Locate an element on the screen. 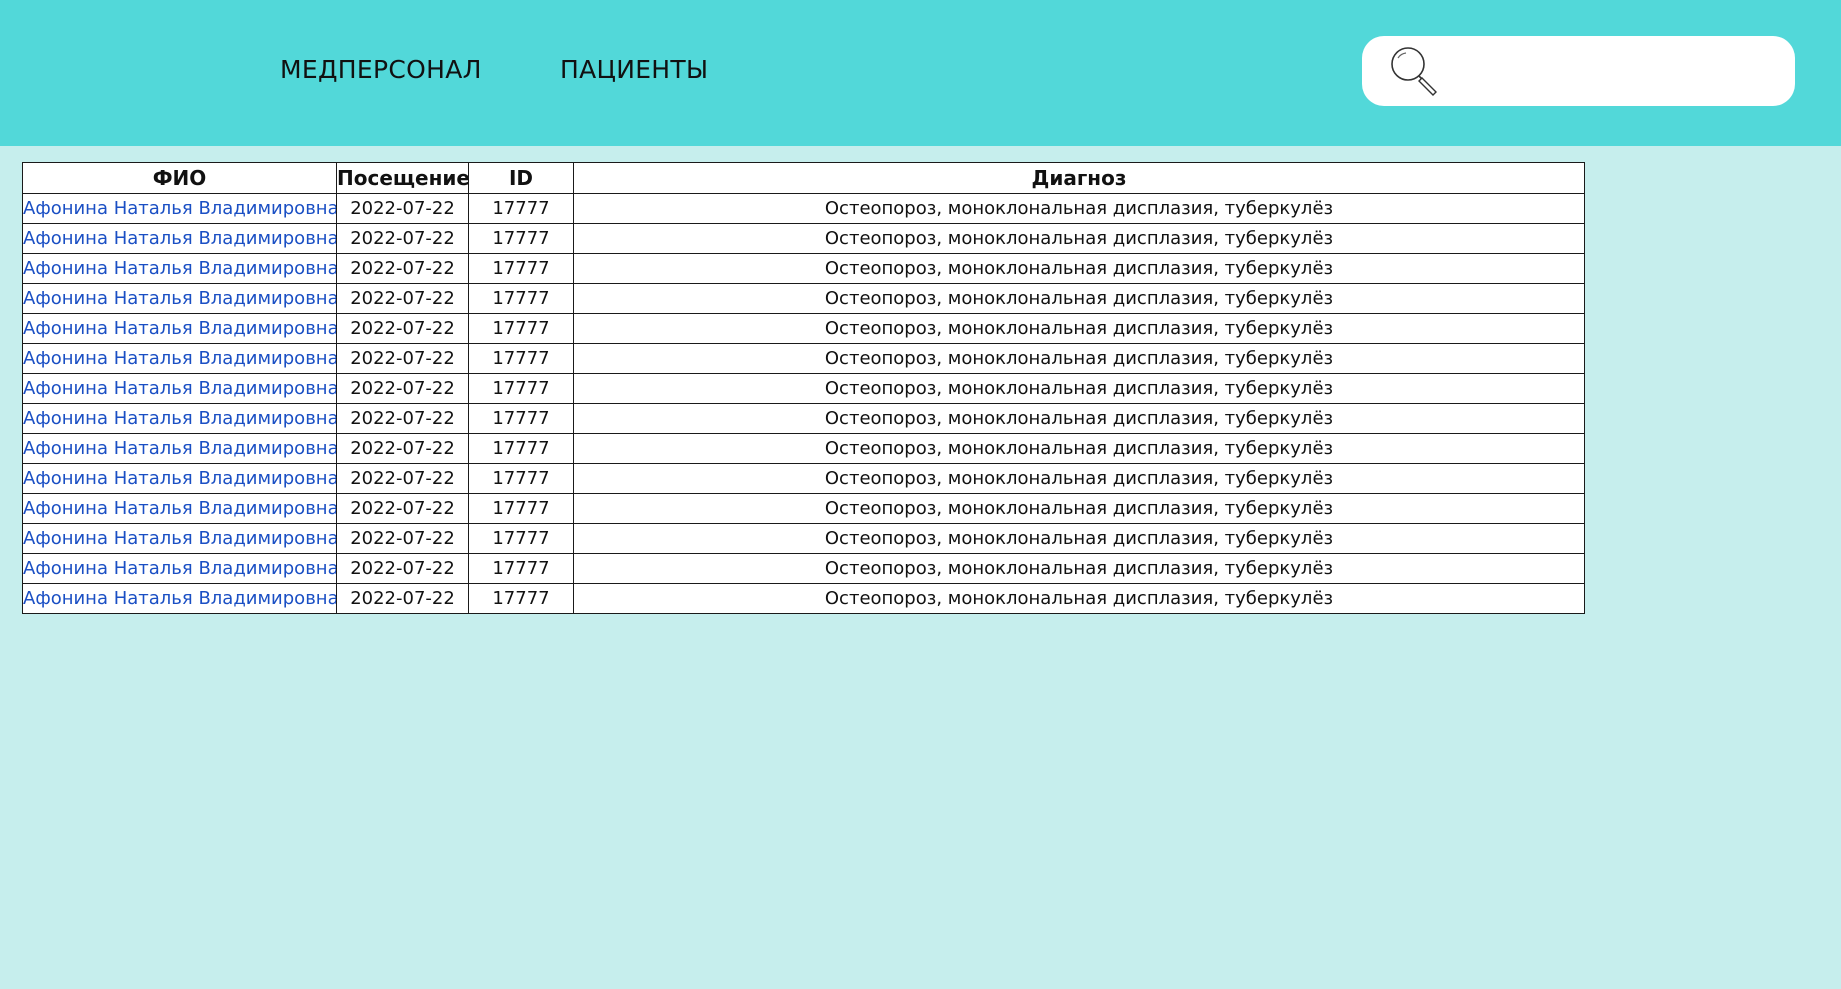 The height and width of the screenshot is (989, 1841). header-name: ФИО is located at coordinates (179, 178).